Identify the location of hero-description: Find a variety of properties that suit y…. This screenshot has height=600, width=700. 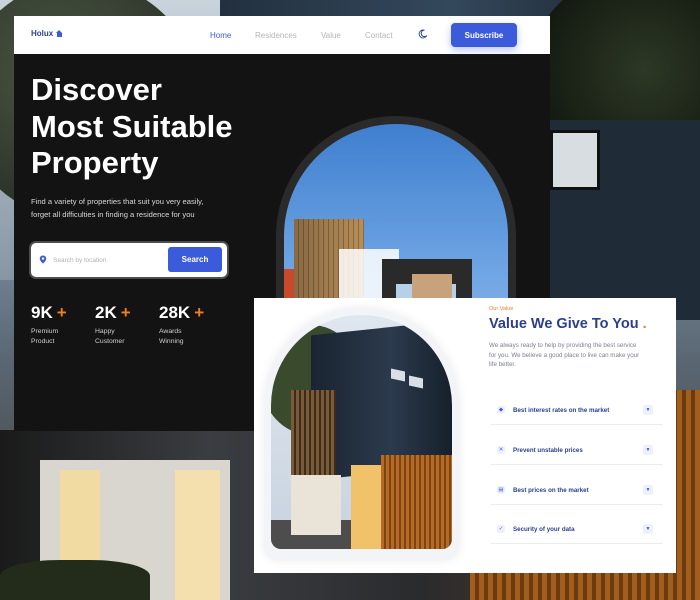
(151, 208).